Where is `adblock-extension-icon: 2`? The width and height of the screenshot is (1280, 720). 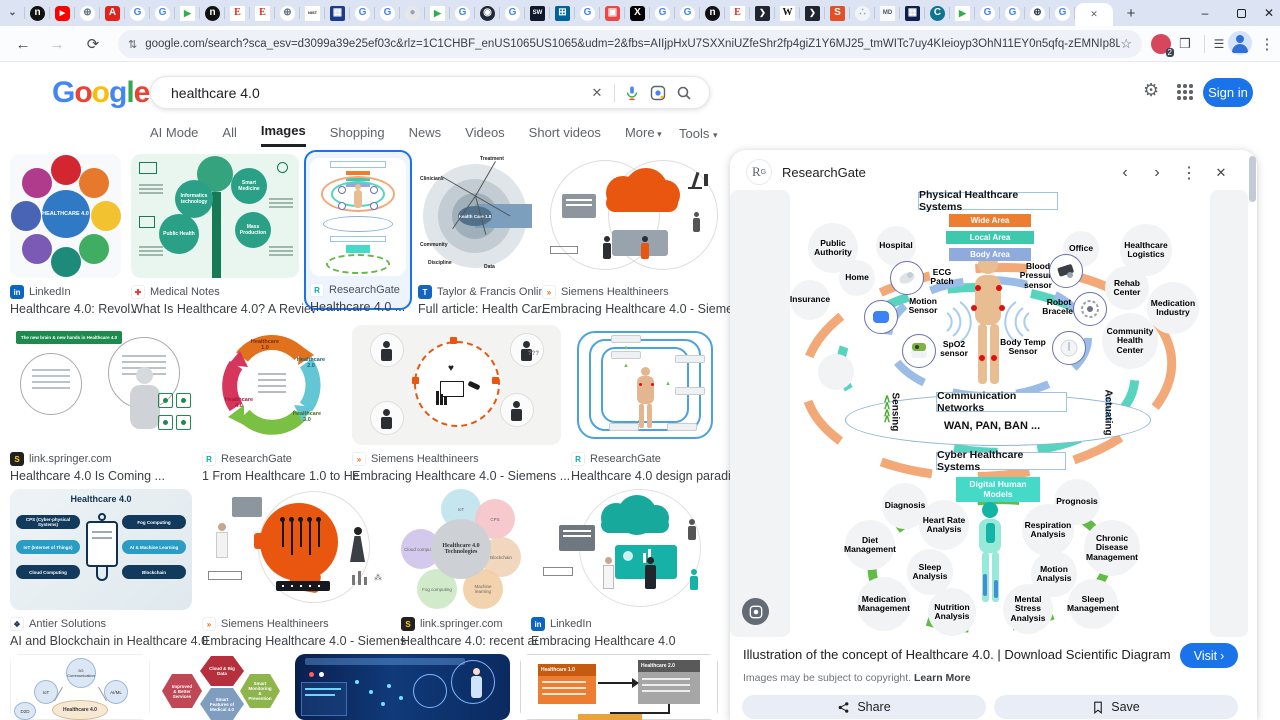
adblock-extension-icon: 2 is located at coordinates (1161, 44).